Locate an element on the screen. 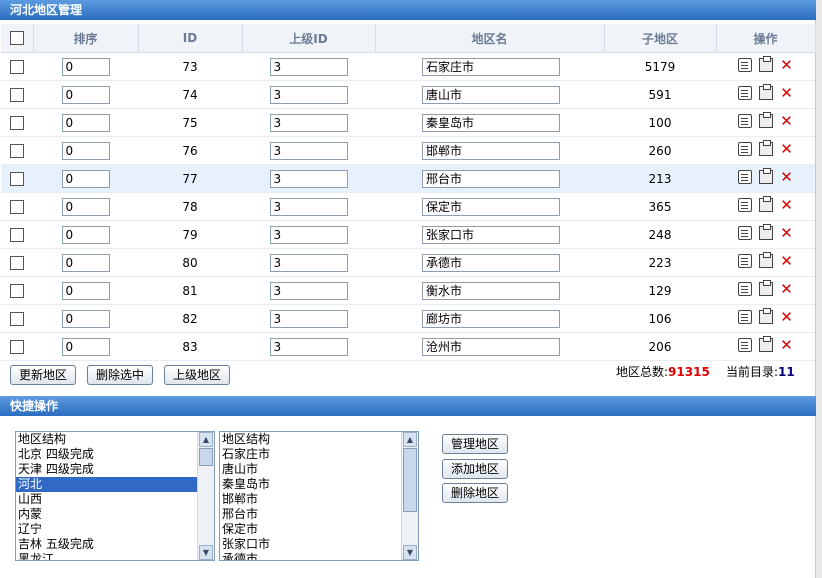  list-item: 石家庄市 is located at coordinates (319, 454).